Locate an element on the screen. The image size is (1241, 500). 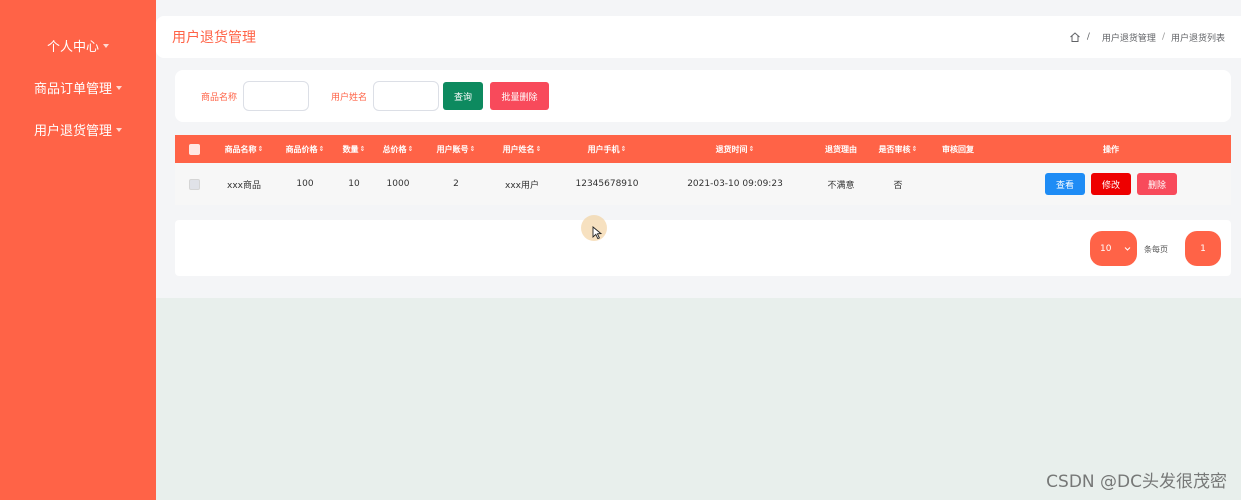
sidebar-item-order-management: 商品订单管理 is located at coordinates (78, 87).